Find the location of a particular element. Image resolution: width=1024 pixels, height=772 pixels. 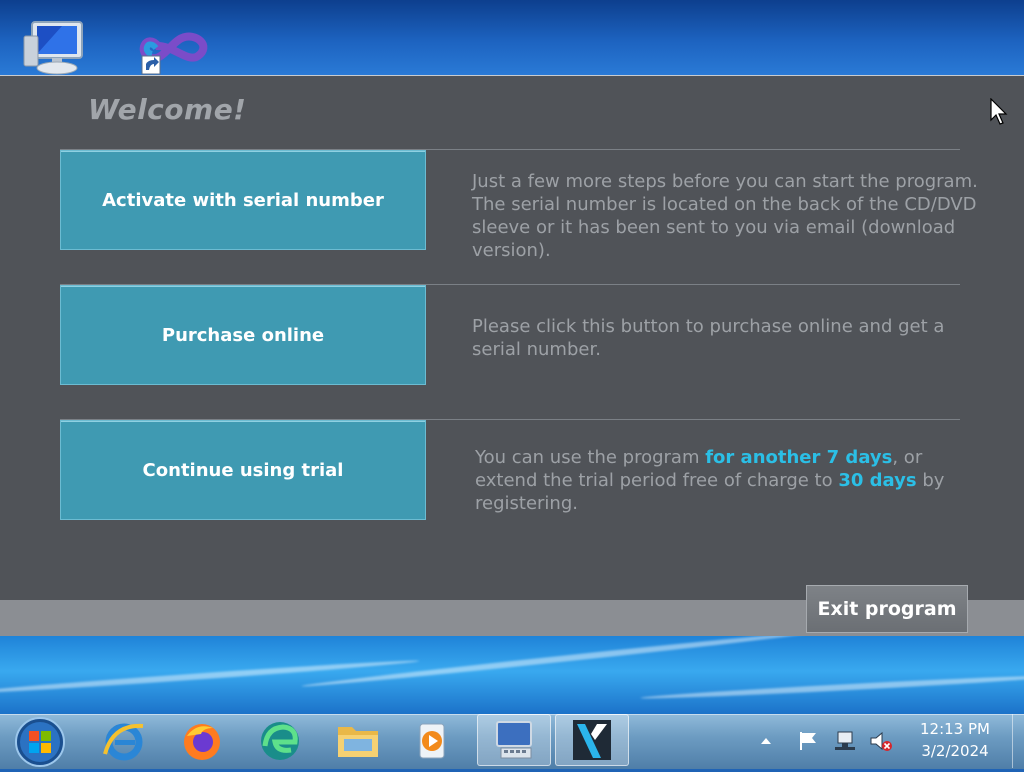

show-hidden-icons-icon is located at coordinates (766, 741).